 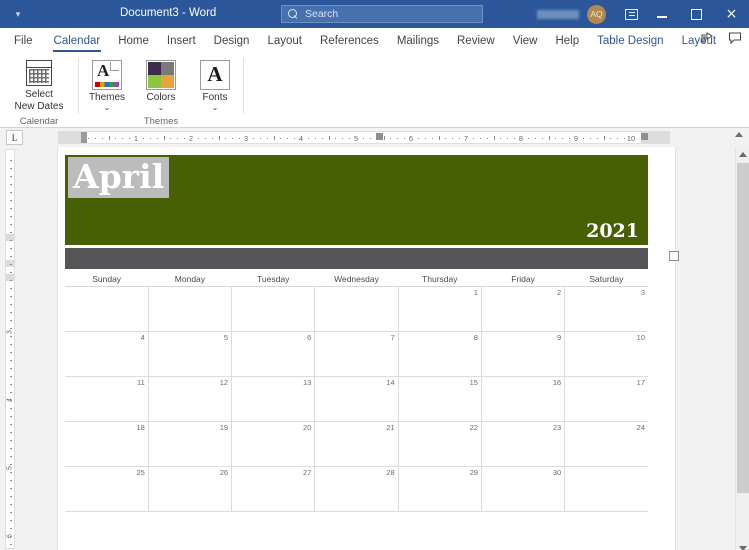 What do you see at coordinates (14, 137) in the screenshot?
I see `tab-stop-selector: L` at bounding box center [14, 137].